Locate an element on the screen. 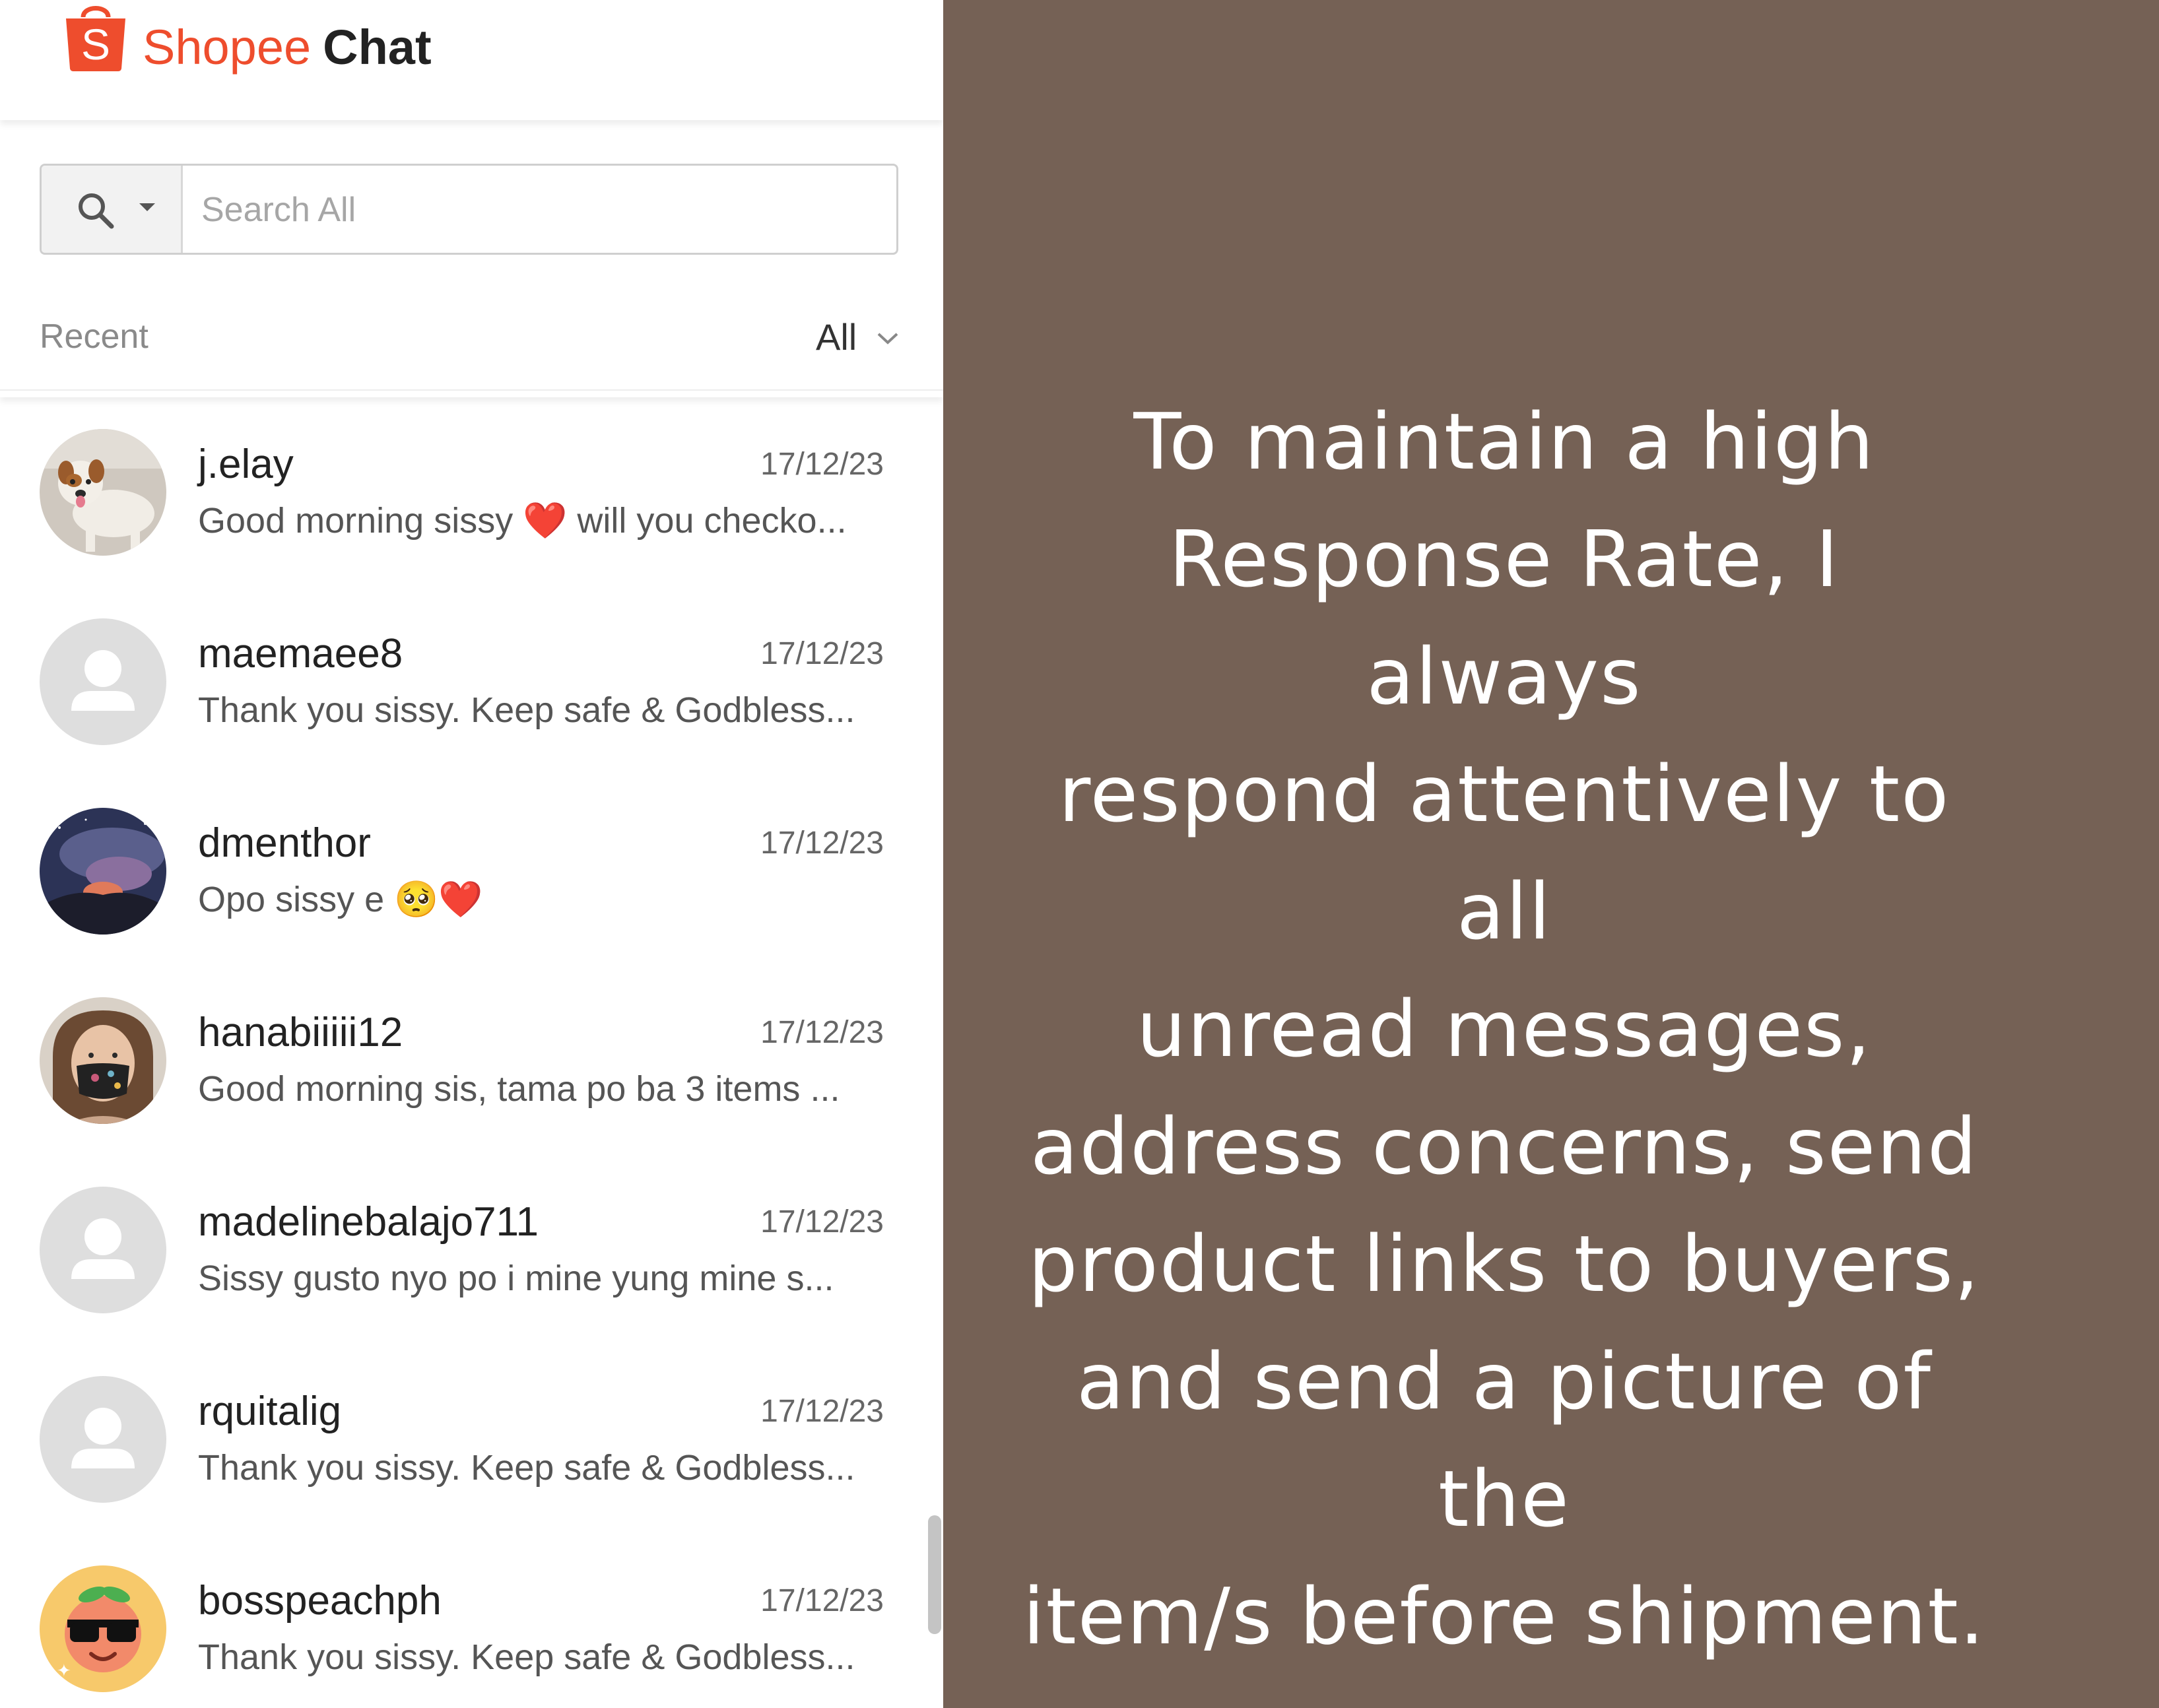  filter-selected-value: All is located at coordinates (837, 337).